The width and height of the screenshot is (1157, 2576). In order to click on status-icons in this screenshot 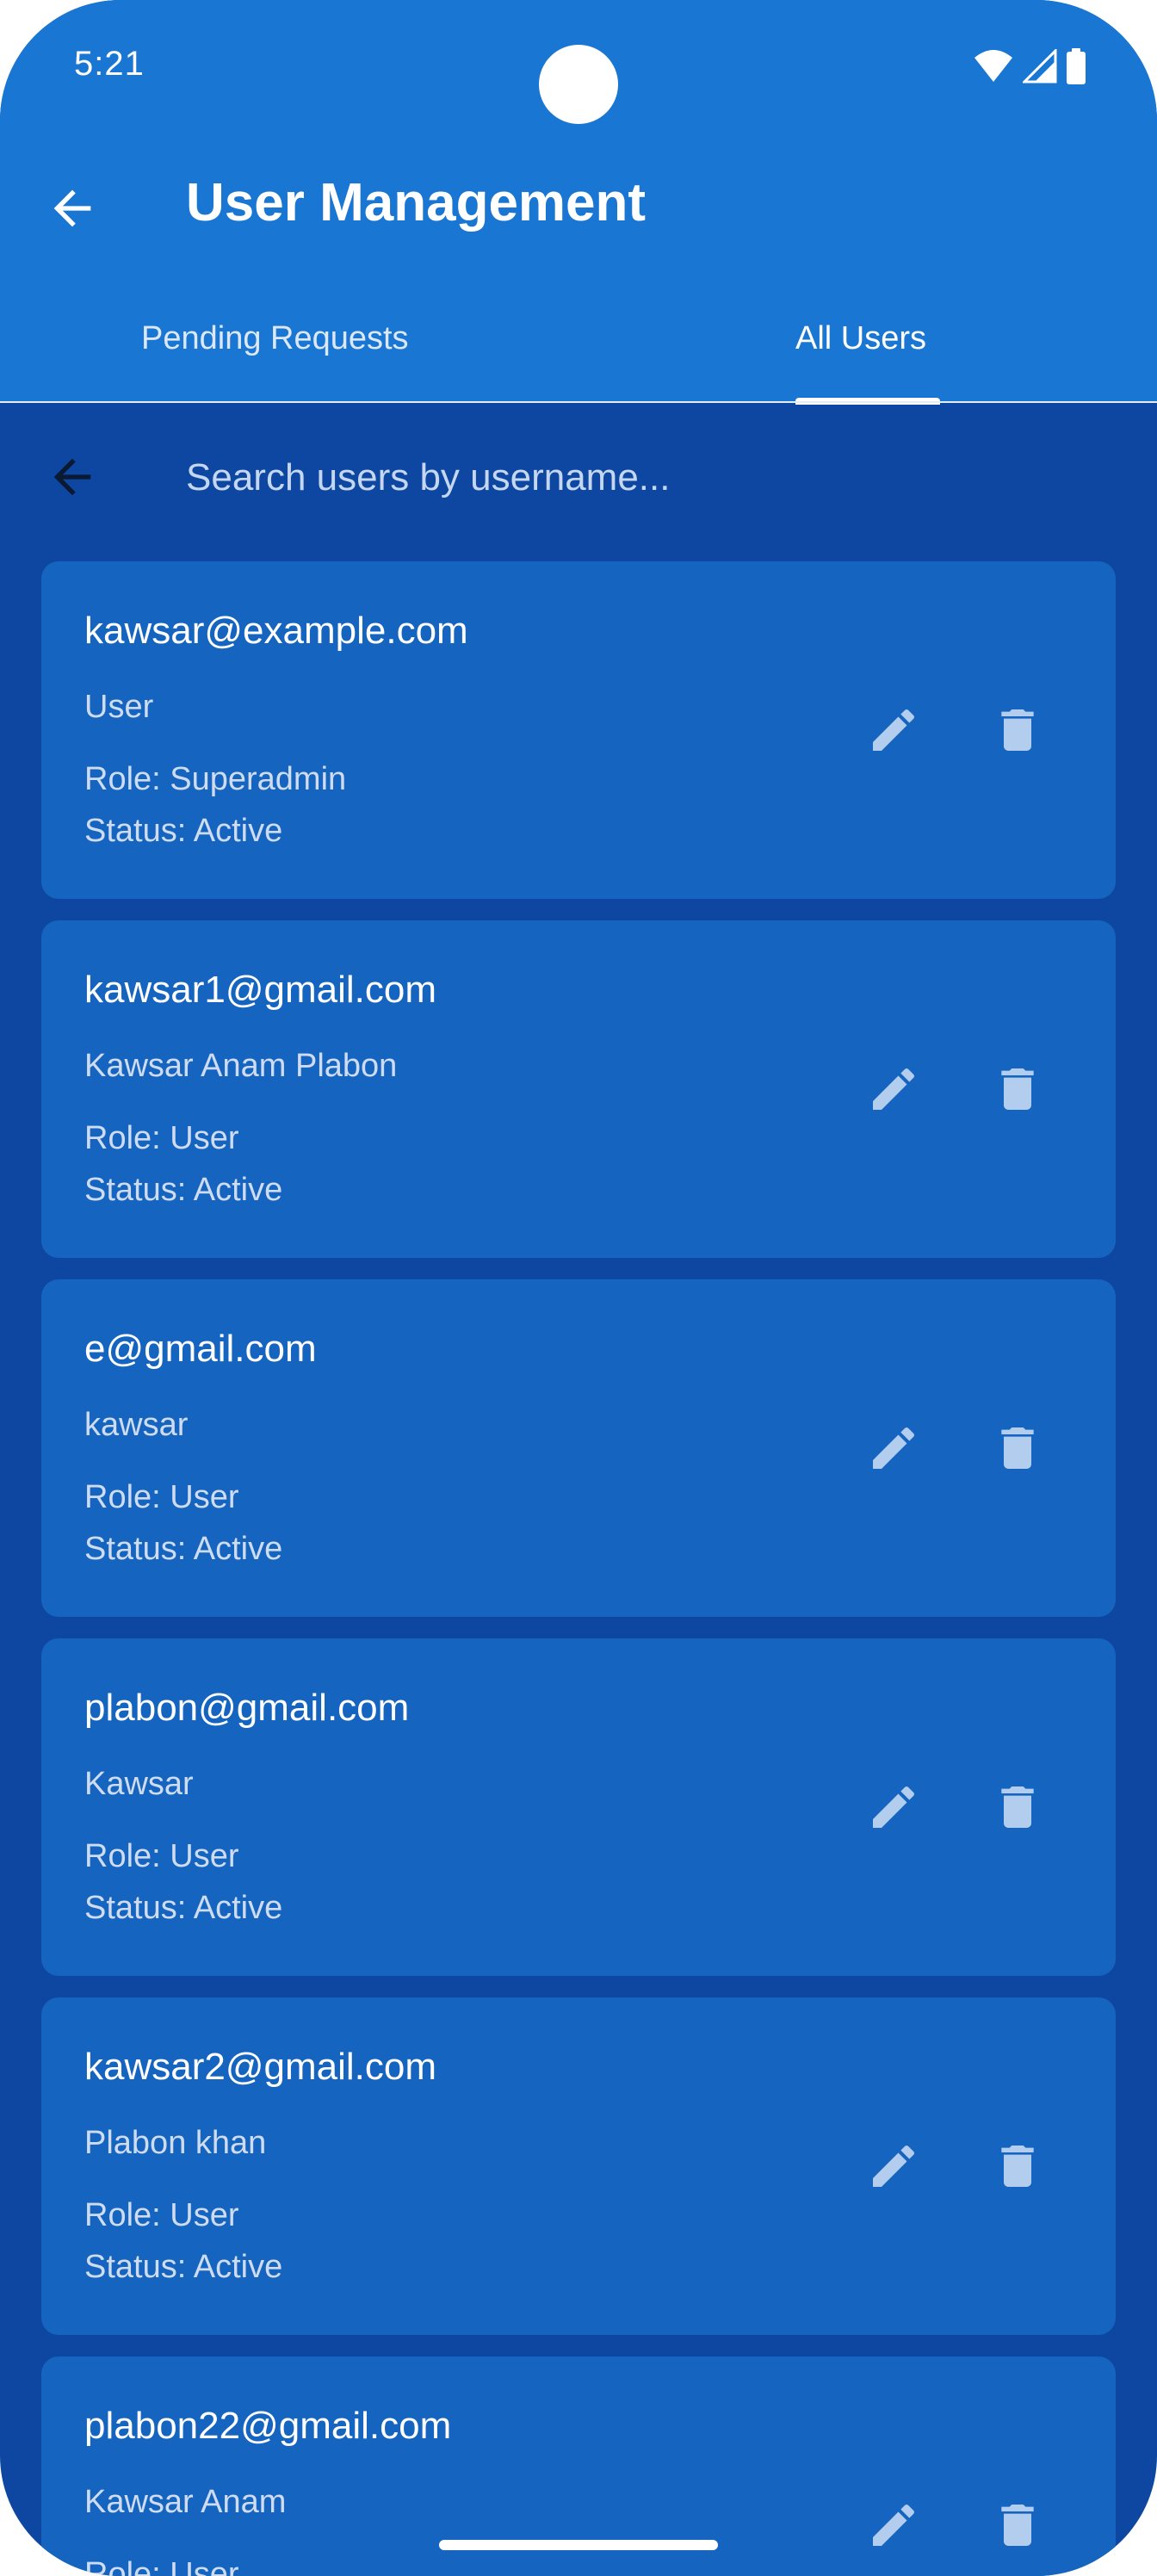, I will do `click(1029, 66)`.